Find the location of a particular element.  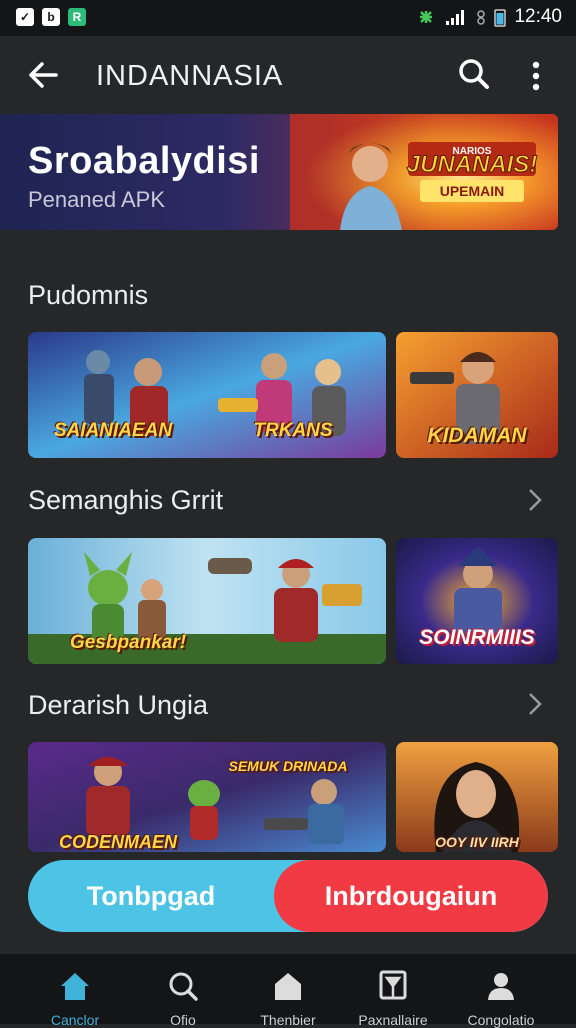

nav-item-profile: Congolatio is located at coordinates (501, 991).